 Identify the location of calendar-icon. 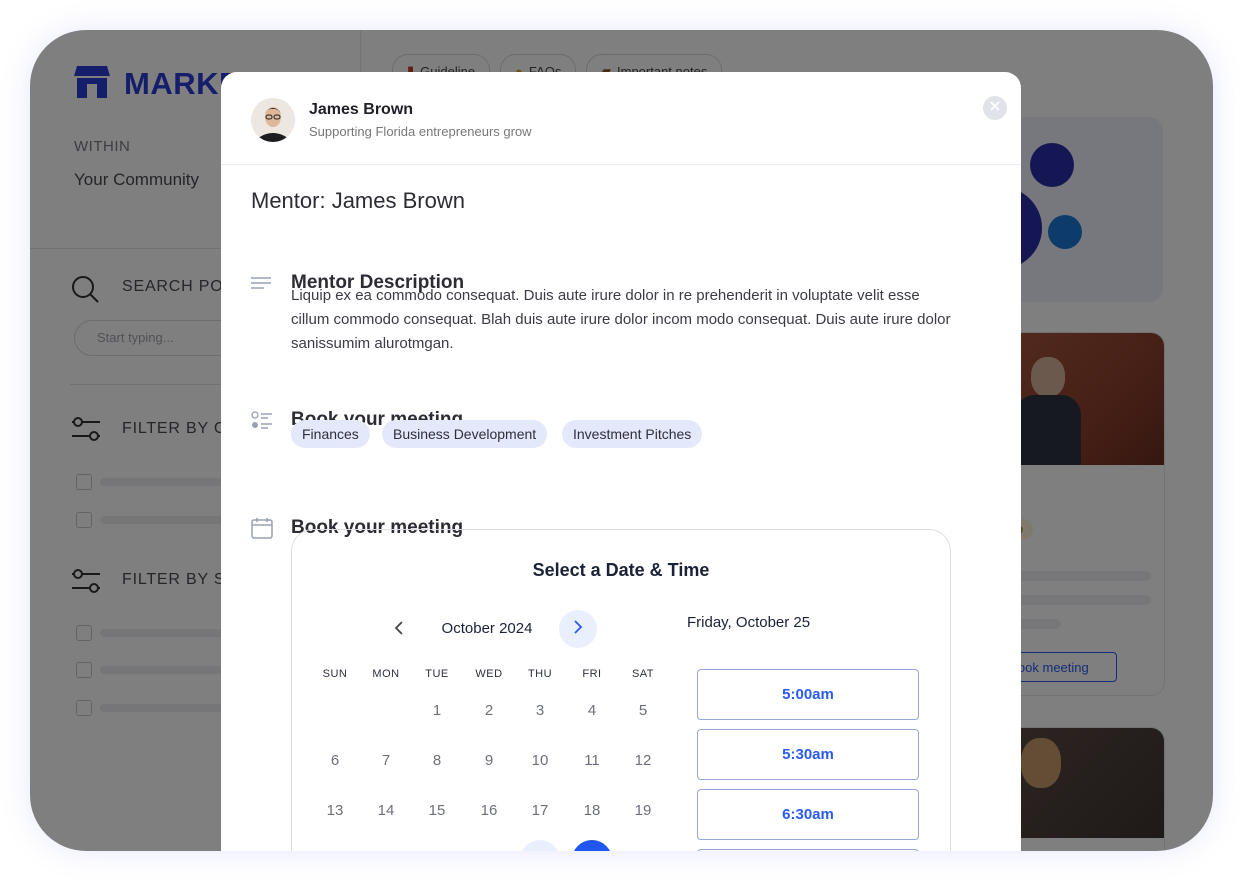
(262, 530).